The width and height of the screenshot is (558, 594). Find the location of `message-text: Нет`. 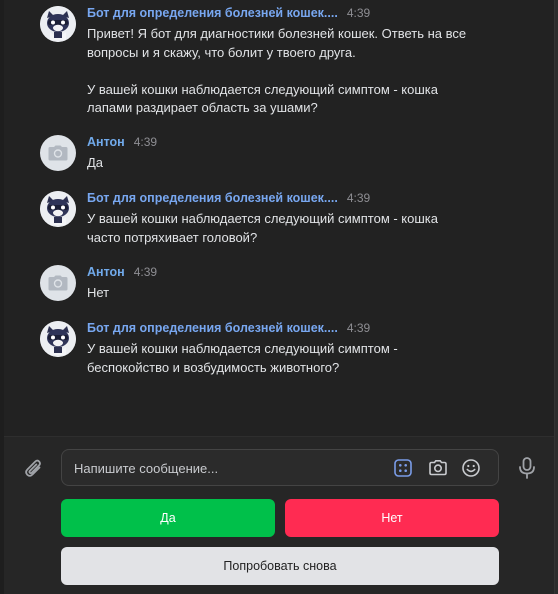

message-text: Нет is located at coordinates (98, 292).